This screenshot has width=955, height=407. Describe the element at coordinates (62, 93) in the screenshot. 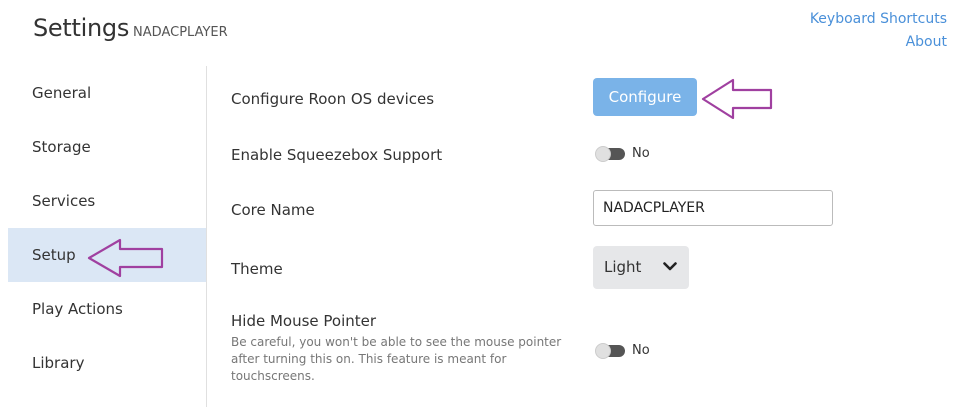

I see `sidebar-item-label: General` at that location.